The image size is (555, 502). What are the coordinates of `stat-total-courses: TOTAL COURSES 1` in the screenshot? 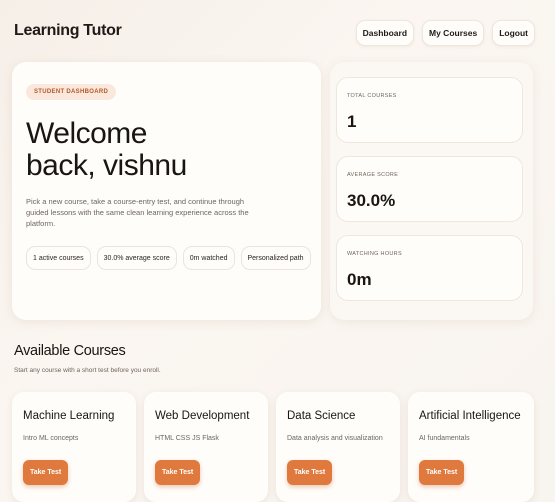 It's located at (429, 110).